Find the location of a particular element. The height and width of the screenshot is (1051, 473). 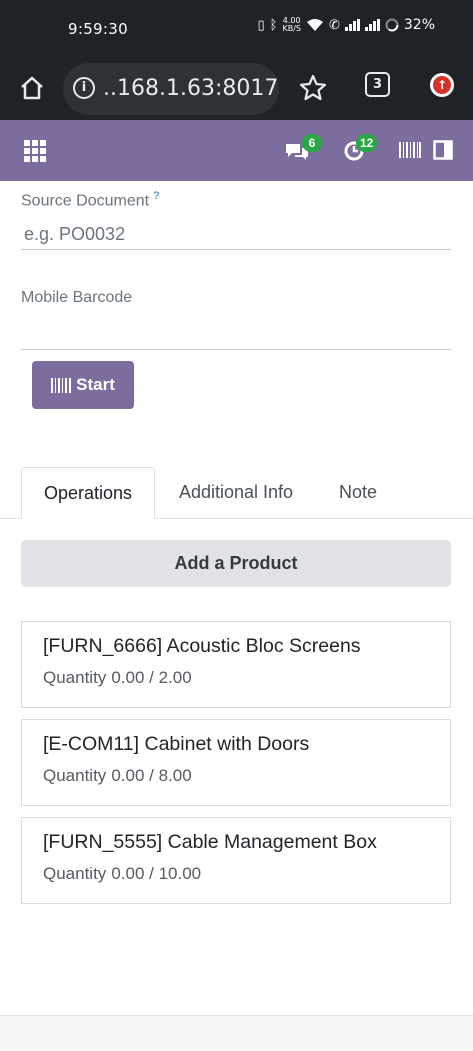

tab-note: Note is located at coordinates (358, 492).